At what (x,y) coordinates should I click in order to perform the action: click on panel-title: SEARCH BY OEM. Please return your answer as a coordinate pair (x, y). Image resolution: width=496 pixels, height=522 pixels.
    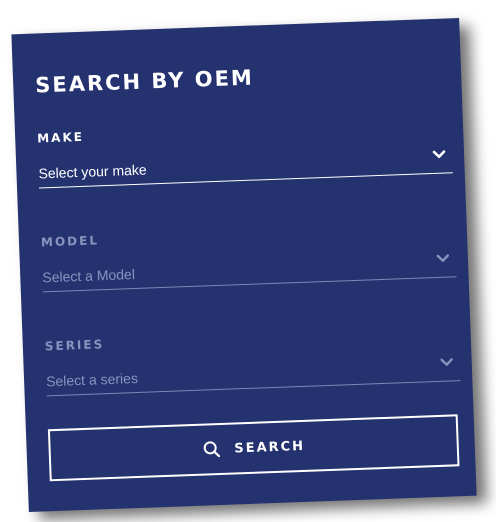
    Looking at the image, I should click on (144, 81).